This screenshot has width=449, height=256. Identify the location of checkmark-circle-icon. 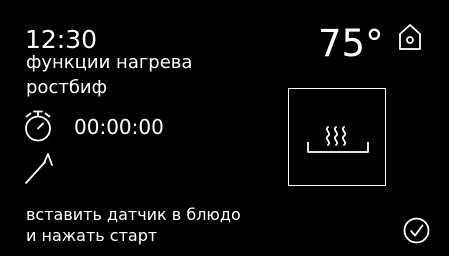
(416, 230).